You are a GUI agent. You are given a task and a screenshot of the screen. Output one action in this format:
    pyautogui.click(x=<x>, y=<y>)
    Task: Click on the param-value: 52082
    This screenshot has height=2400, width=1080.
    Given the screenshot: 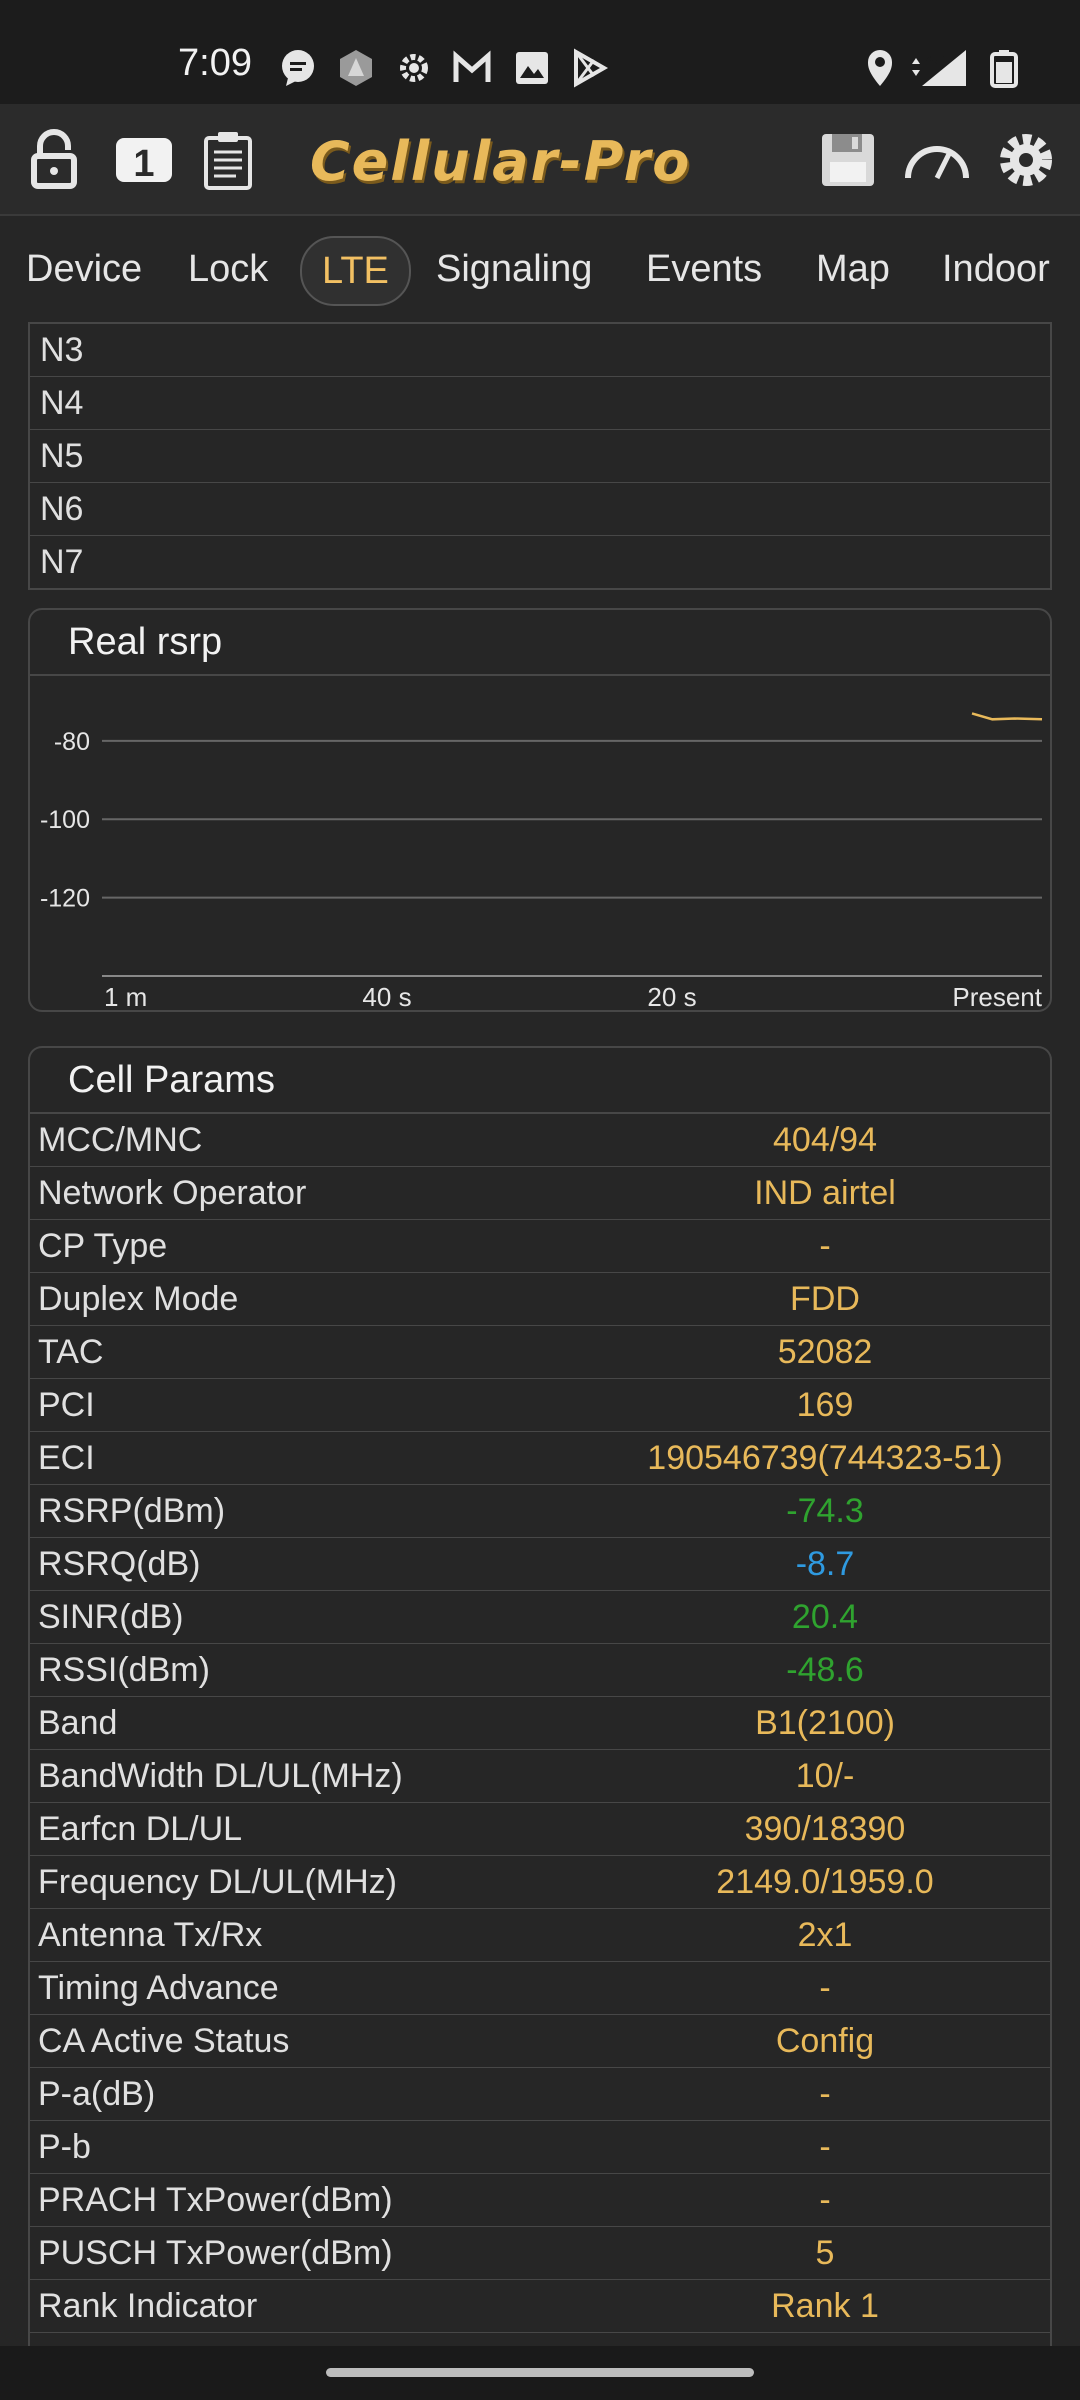 What is the action you would take?
    pyautogui.click(x=825, y=1352)
    